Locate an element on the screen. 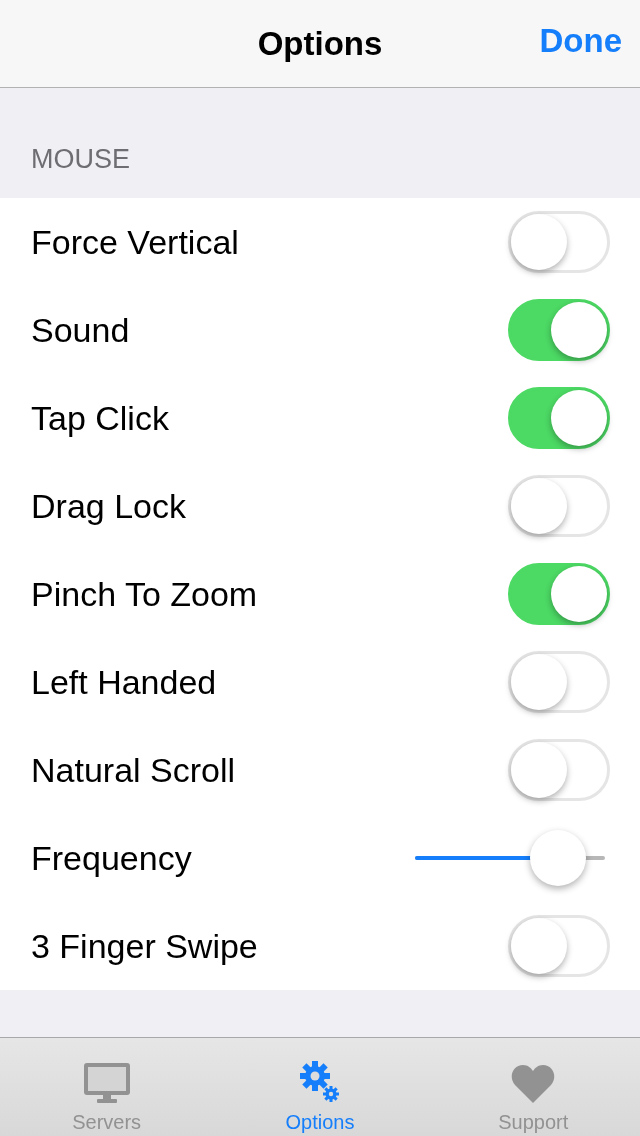 This screenshot has width=640, height=1136. gears-icon is located at coordinates (320, 1082).